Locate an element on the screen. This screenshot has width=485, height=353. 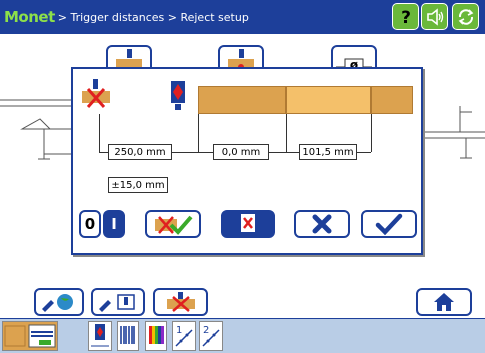
graph-one-icon: 1 is located at coordinates (184, 336).